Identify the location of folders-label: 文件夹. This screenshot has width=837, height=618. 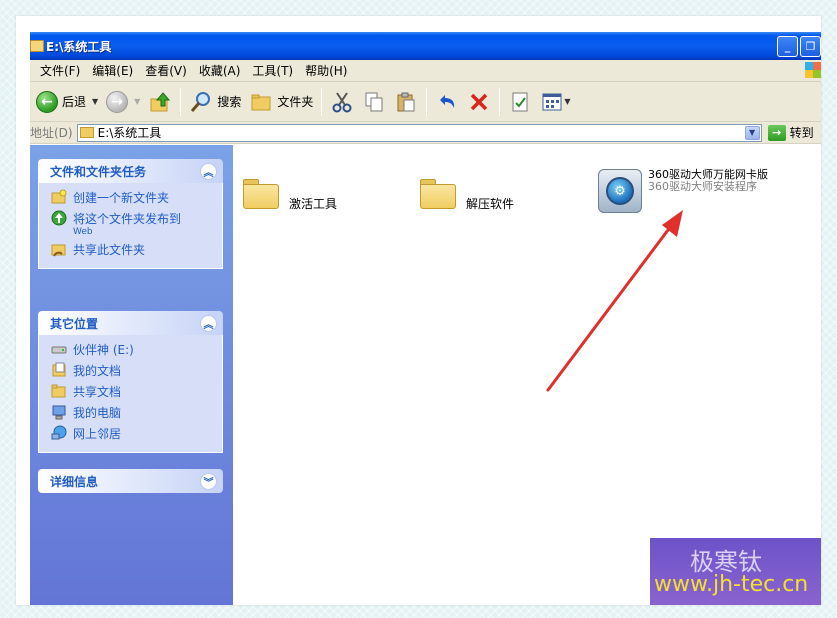
(295, 102).